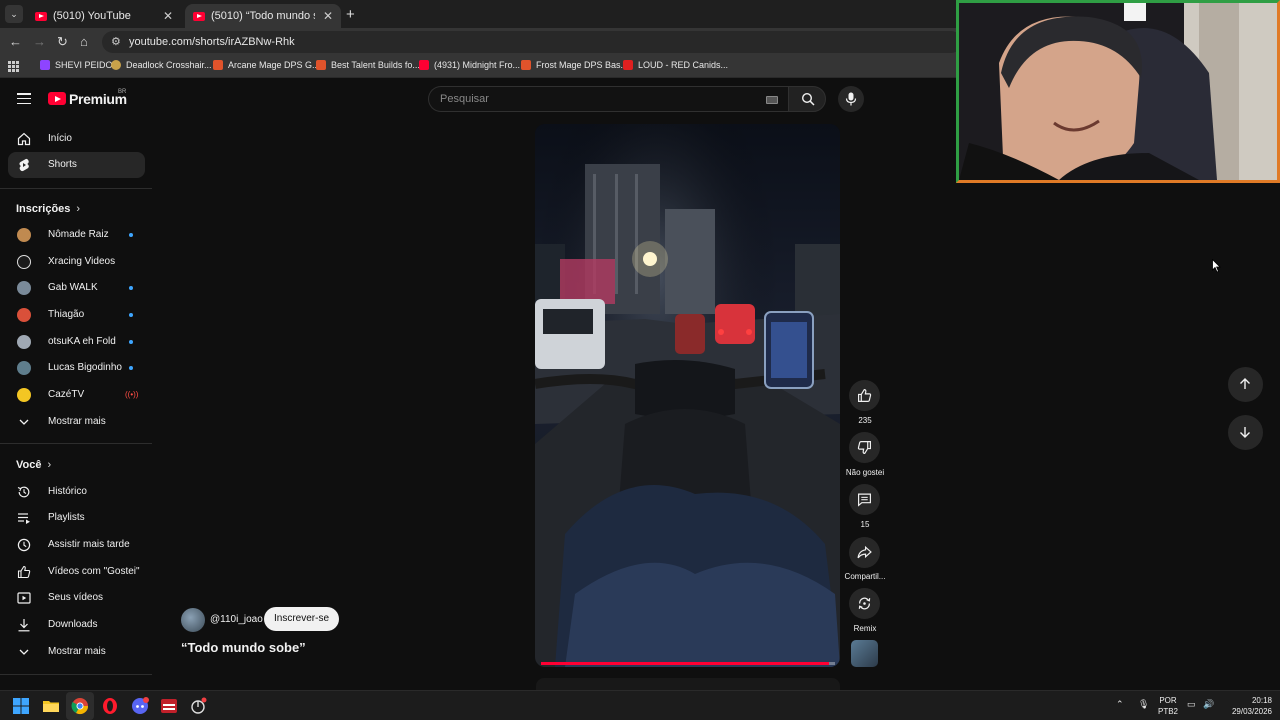 Image resolution: width=1280 pixels, height=720 pixels. I want to click on sidebar-item-subscription: CazéTV ((•)), so click(76, 395).